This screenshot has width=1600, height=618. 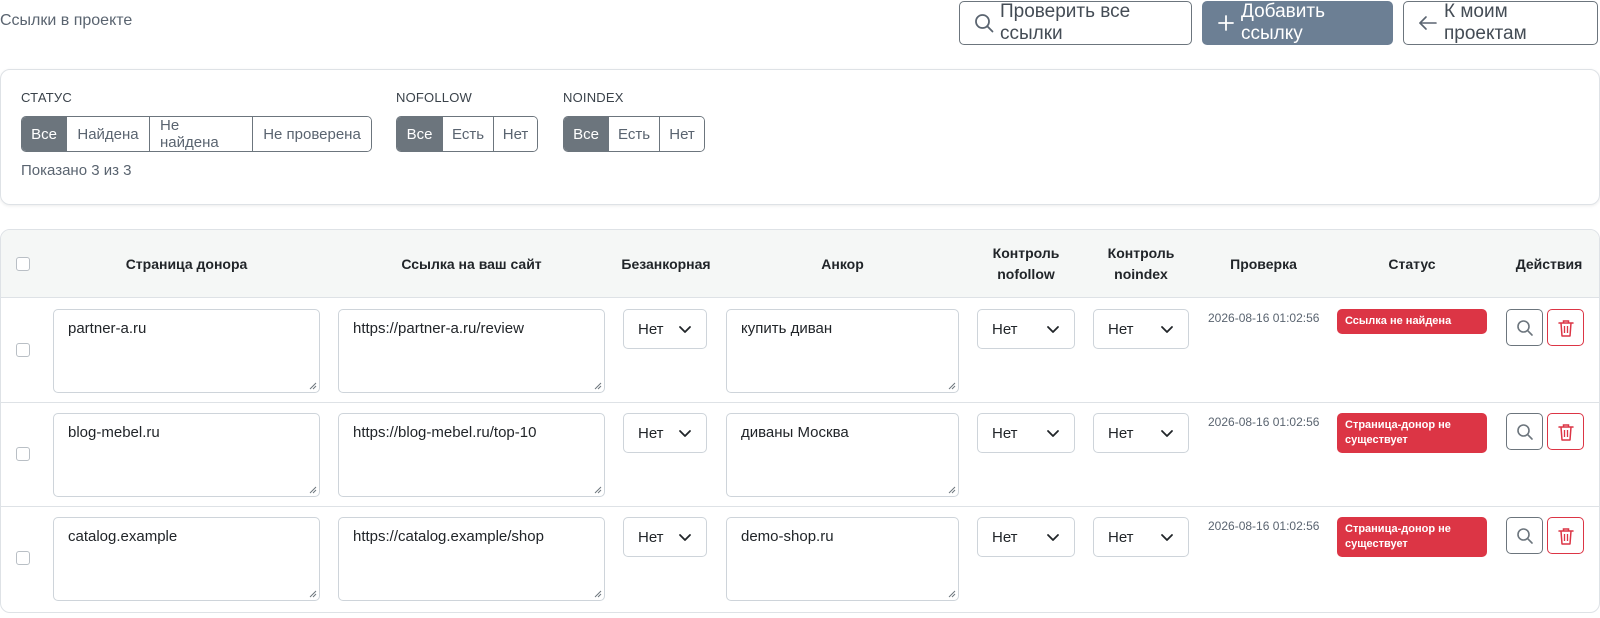 I want to click on back-to-projects-label: К моим проектам, so click(x=1485, y=22).